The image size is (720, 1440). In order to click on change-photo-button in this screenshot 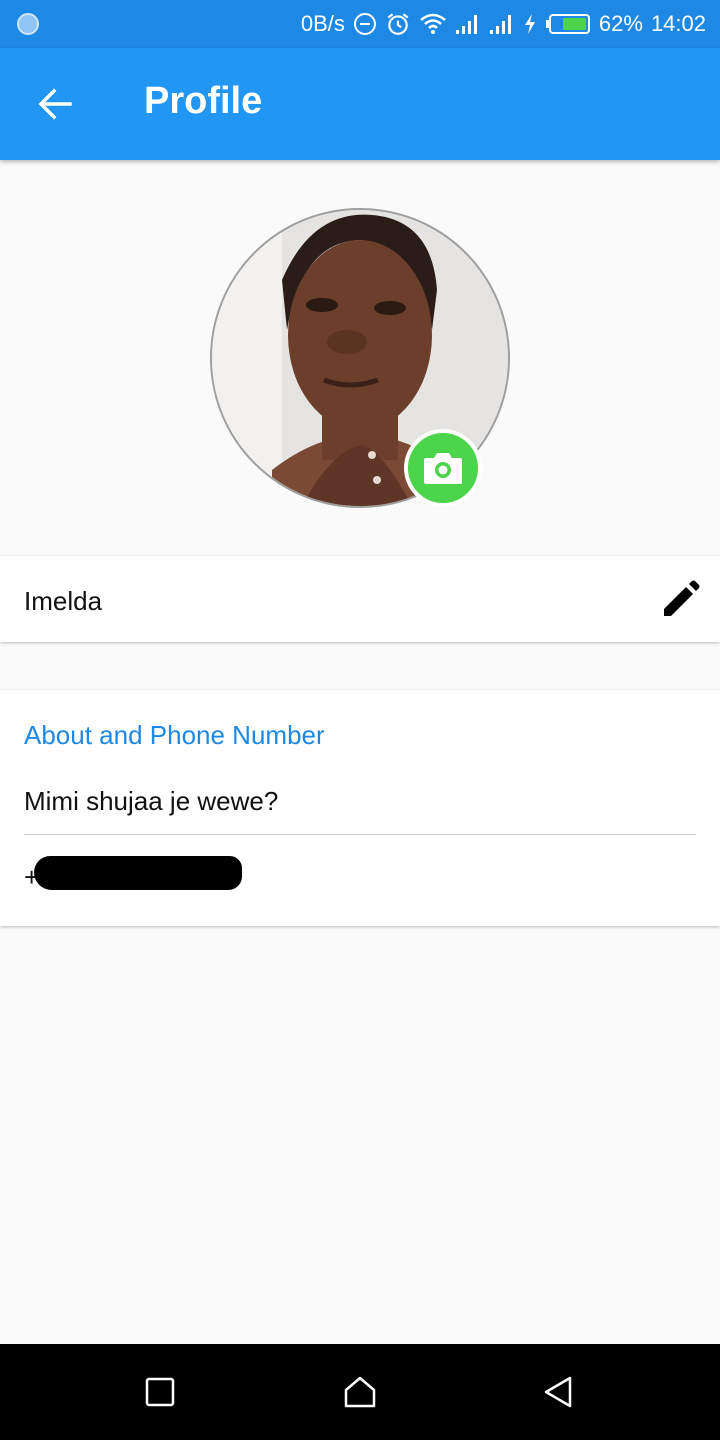, I will do `click(443, 468)`.